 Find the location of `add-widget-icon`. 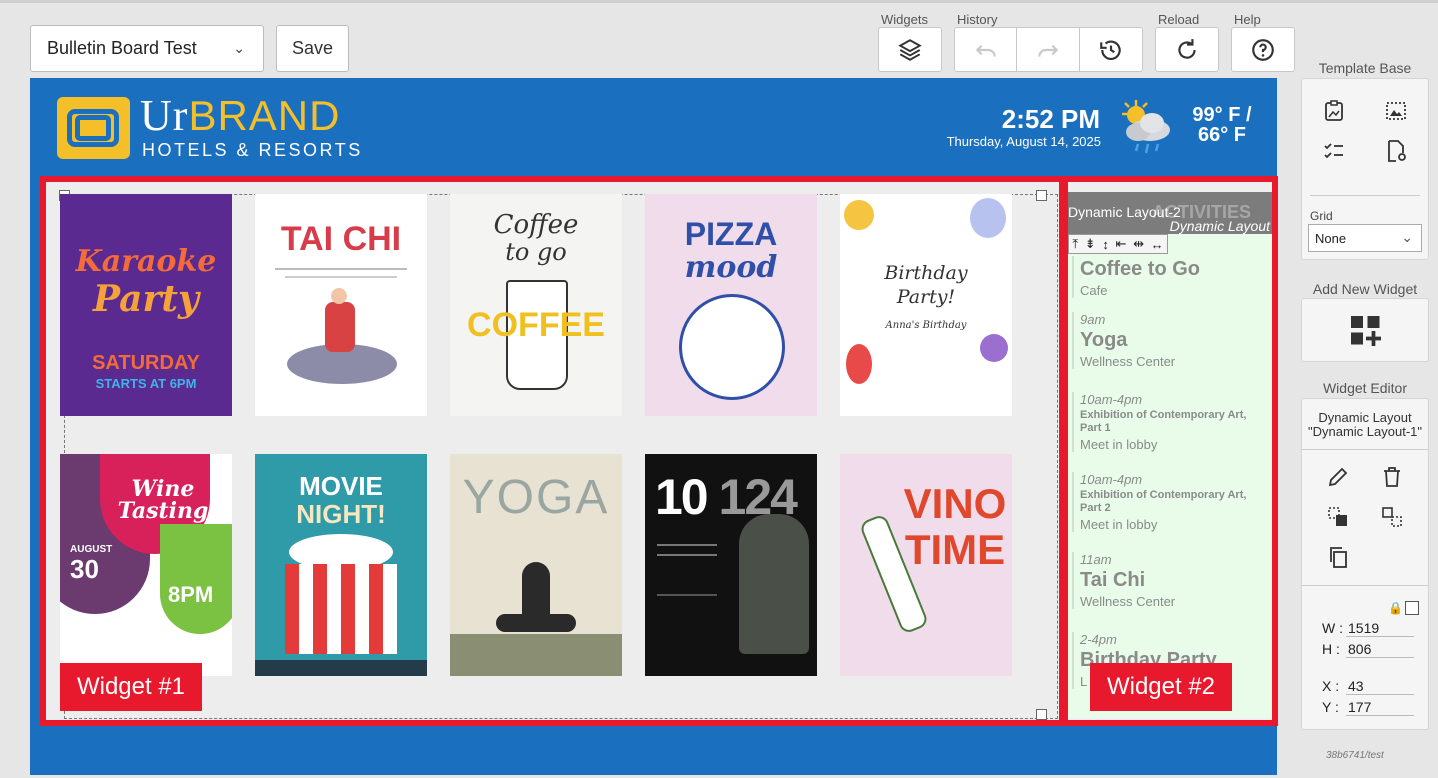

add-widget-icon is located at coordinates (1366, 331).